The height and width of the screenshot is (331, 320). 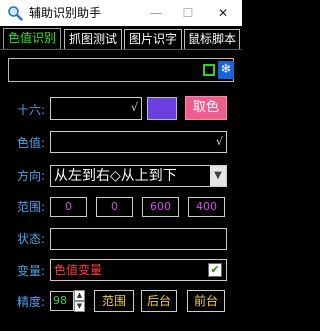 I want to click on chevron-up-icon: ▲, so click(x=79, y=295).